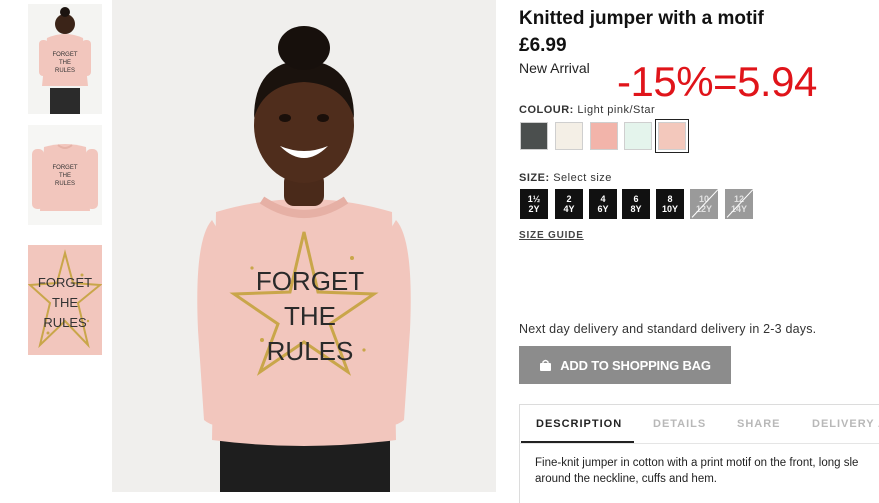 This screenshot has width=879, height=503. Describe the element at coordinates (845, 424) in the screenshot. I see `tab-delivery: DELIVERY A` at that location.